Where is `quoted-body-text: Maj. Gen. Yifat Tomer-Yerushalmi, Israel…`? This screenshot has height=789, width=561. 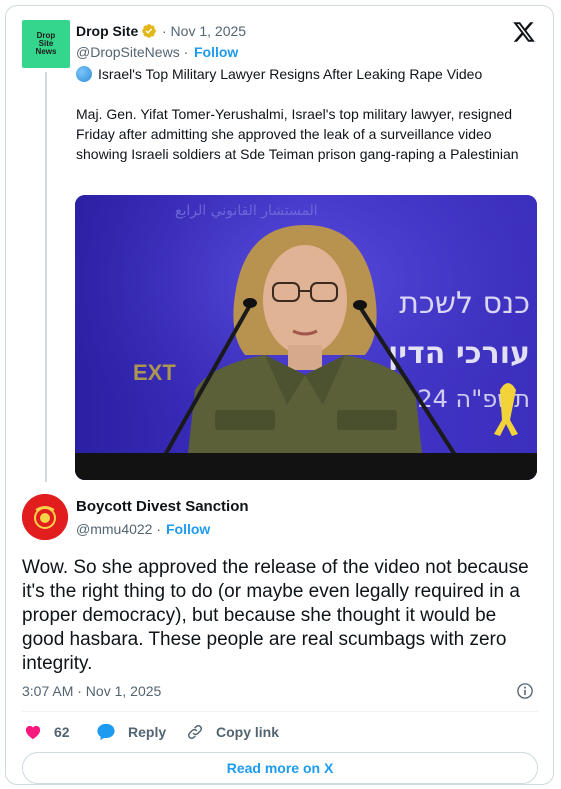 quoted-body-text: Maj. Gen. Yifat Tomer-Yerushalmi, Israel… is located at coordinates (297, 134).